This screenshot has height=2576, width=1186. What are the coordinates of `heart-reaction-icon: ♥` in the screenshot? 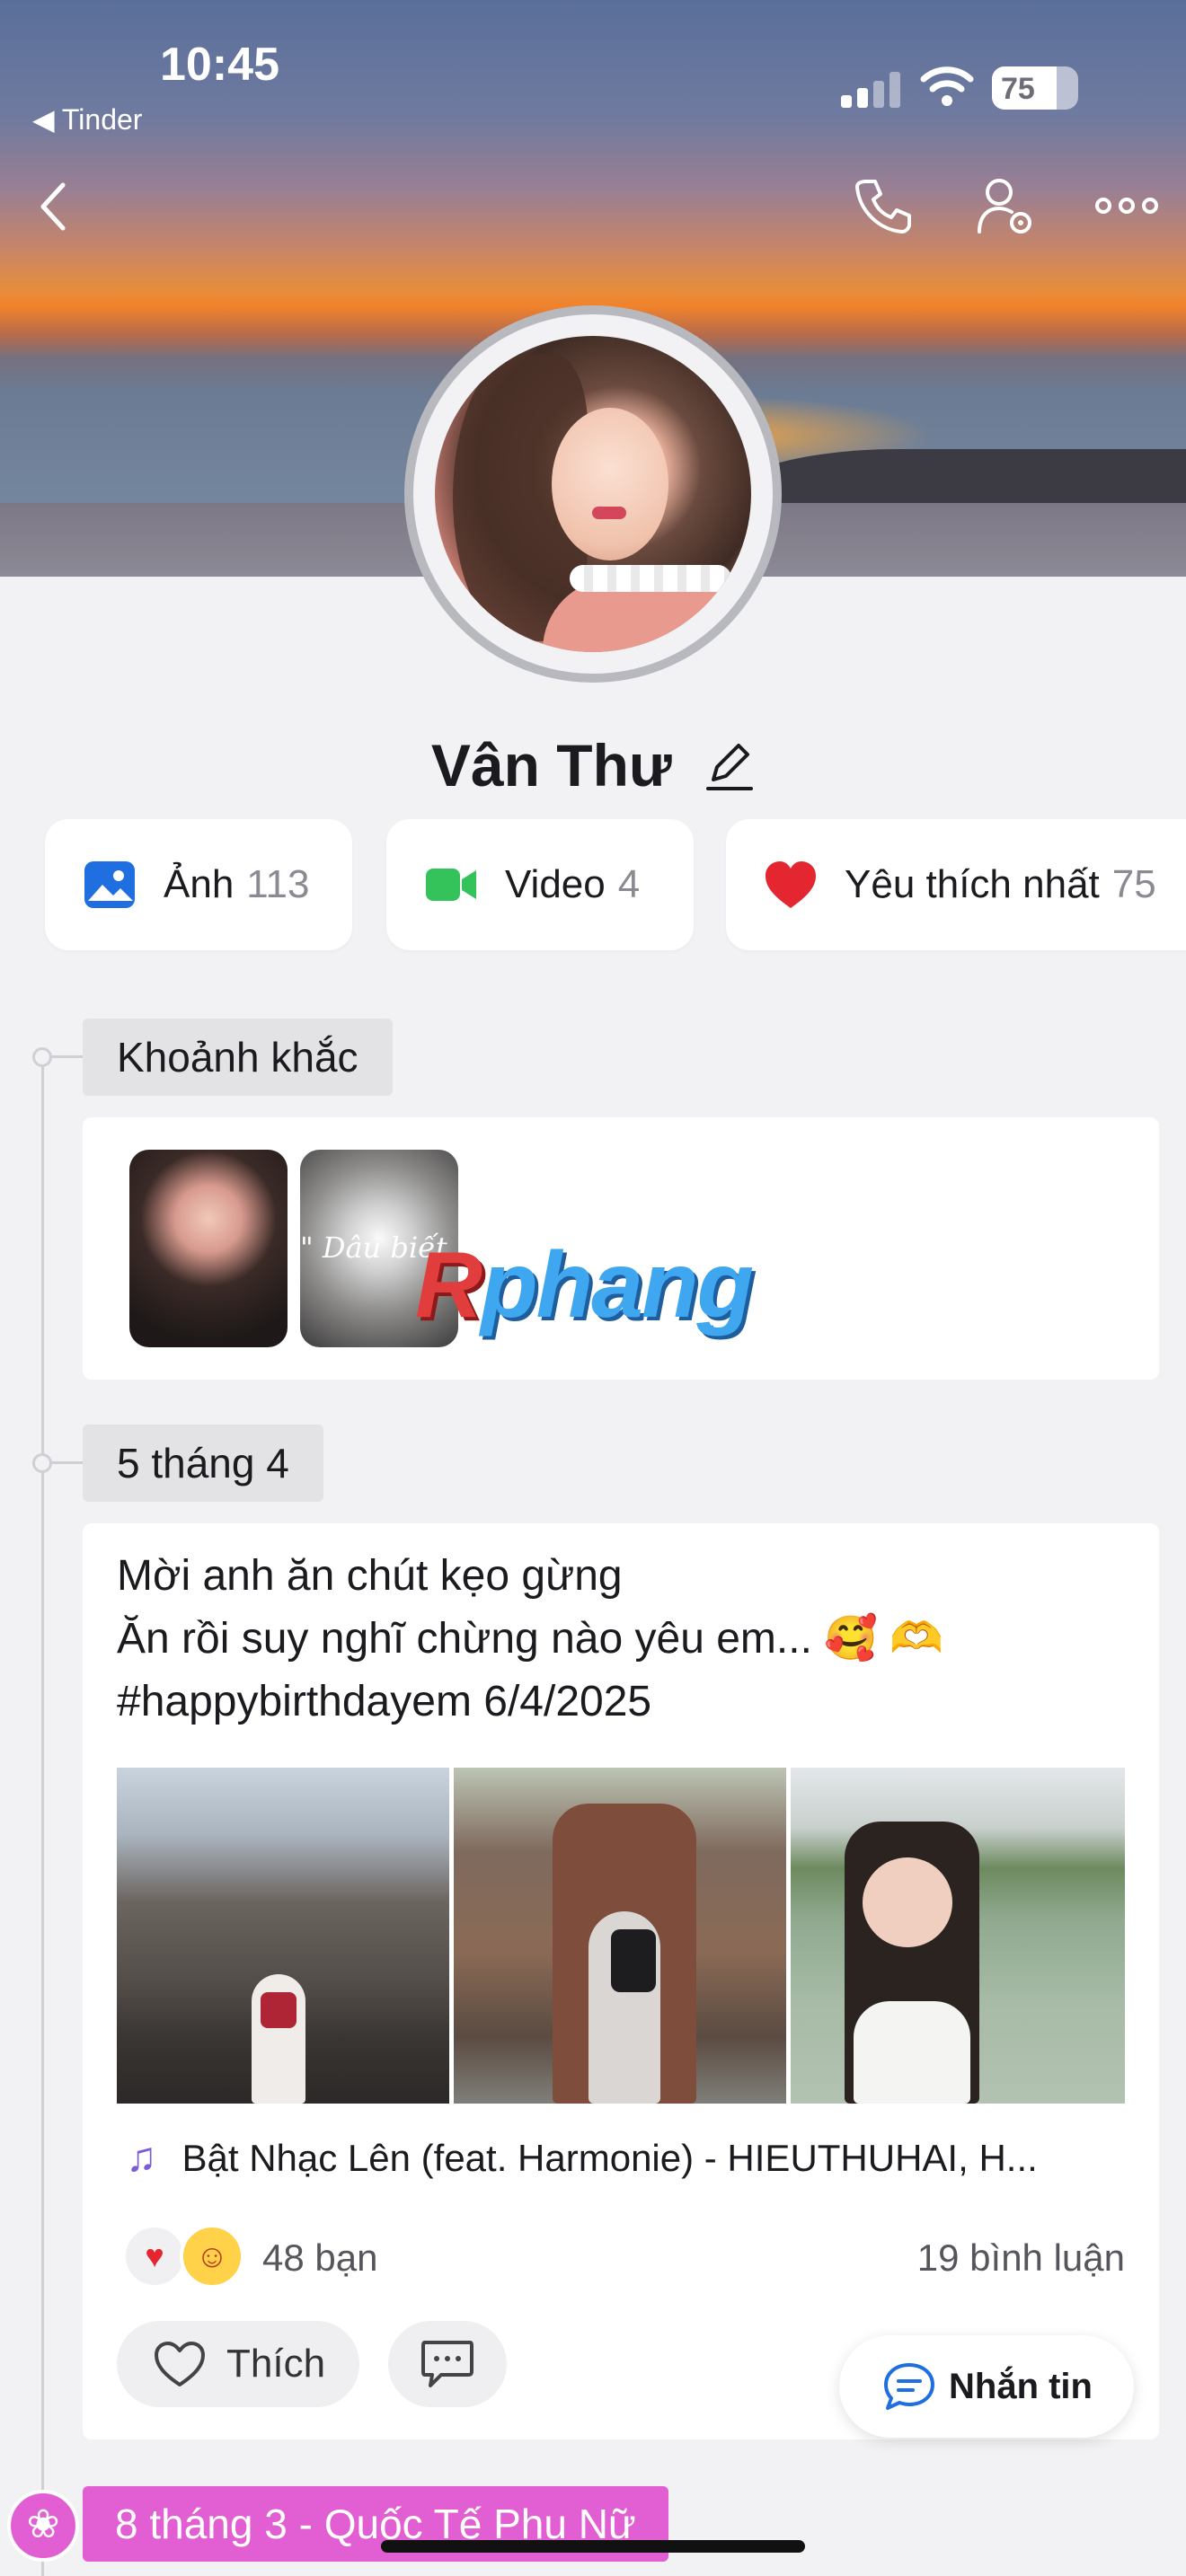 It's located at (154, 2256).